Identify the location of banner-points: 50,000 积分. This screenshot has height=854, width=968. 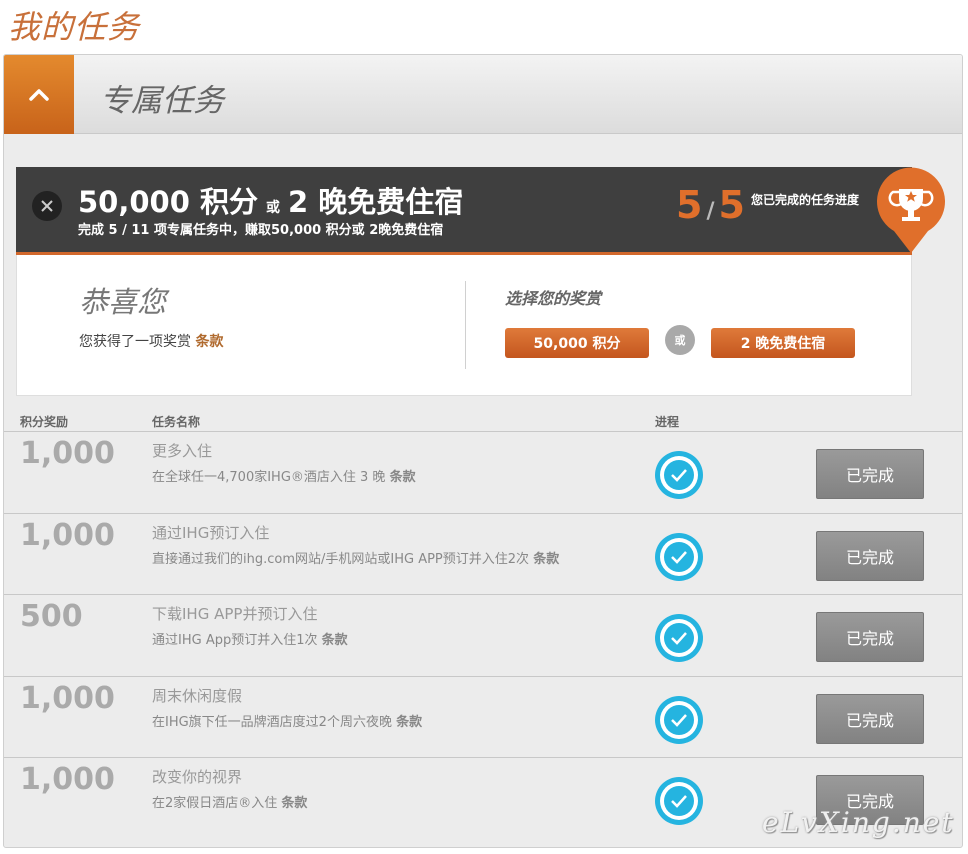
(168, 202).